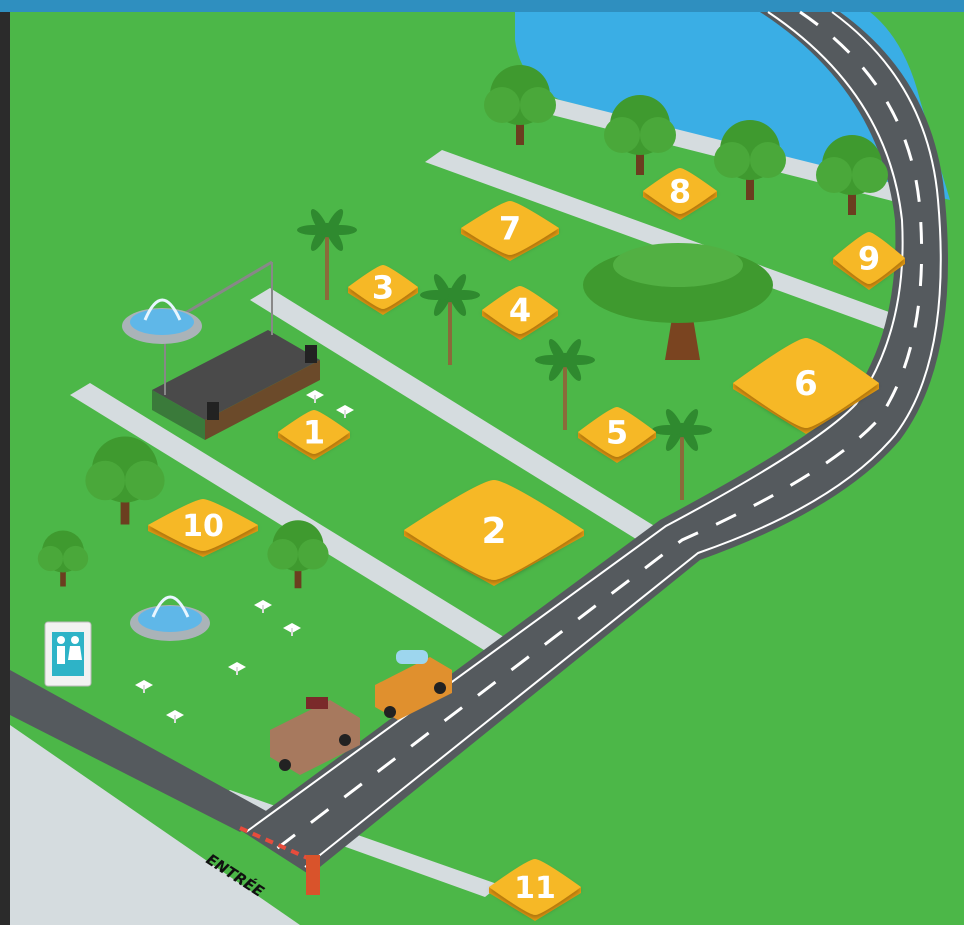  Describe the element at coordinates (482, 6) in the screenshot. I see `top-band` at that location.